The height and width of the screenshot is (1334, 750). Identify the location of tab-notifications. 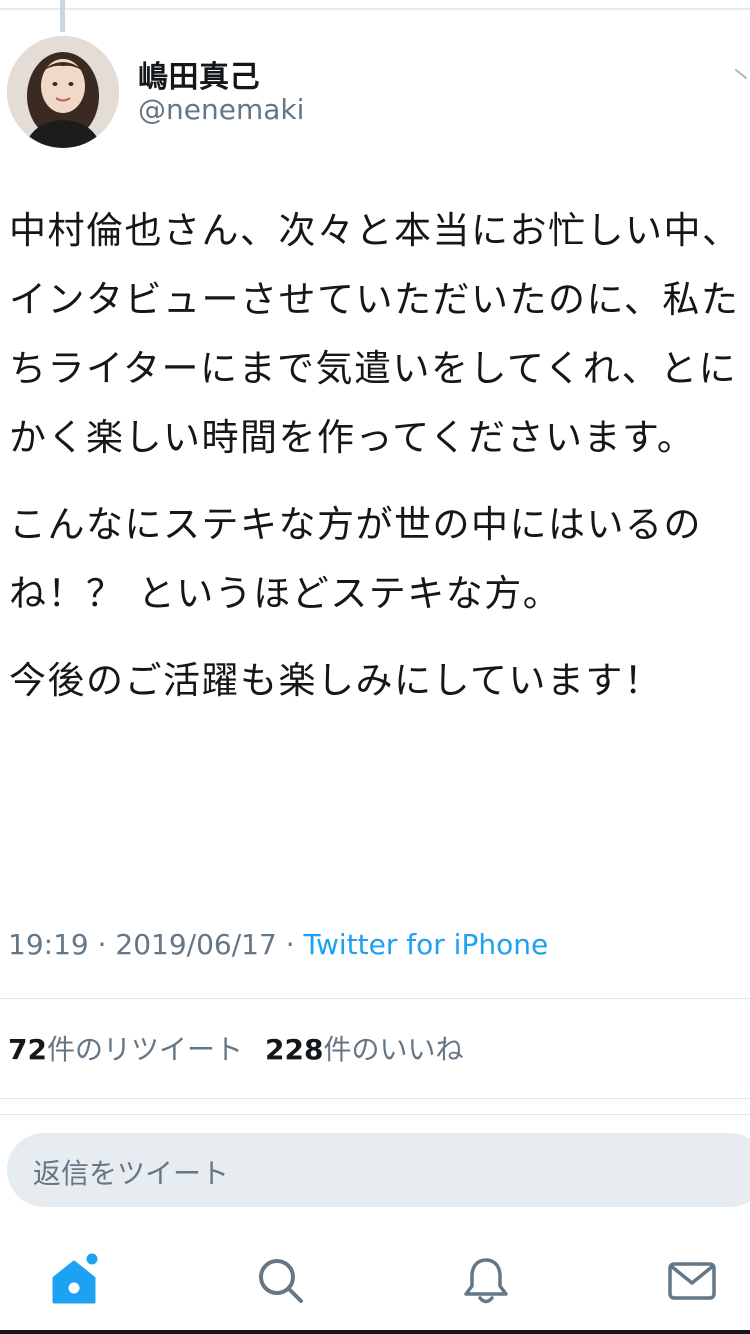
(486, 1280).